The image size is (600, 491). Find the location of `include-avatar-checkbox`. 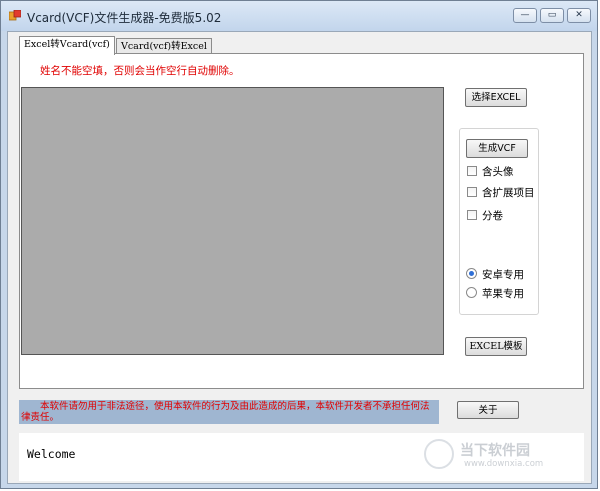

include-avatar-checkbox is located at coordinates (472, 171).